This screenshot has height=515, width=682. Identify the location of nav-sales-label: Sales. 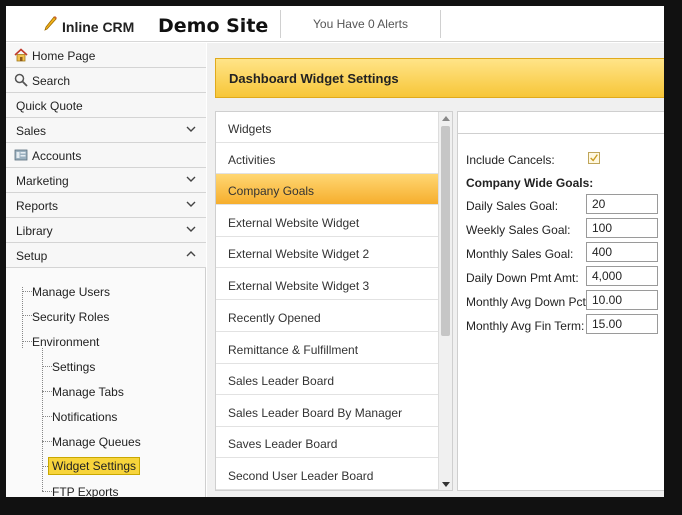
(31, 131).